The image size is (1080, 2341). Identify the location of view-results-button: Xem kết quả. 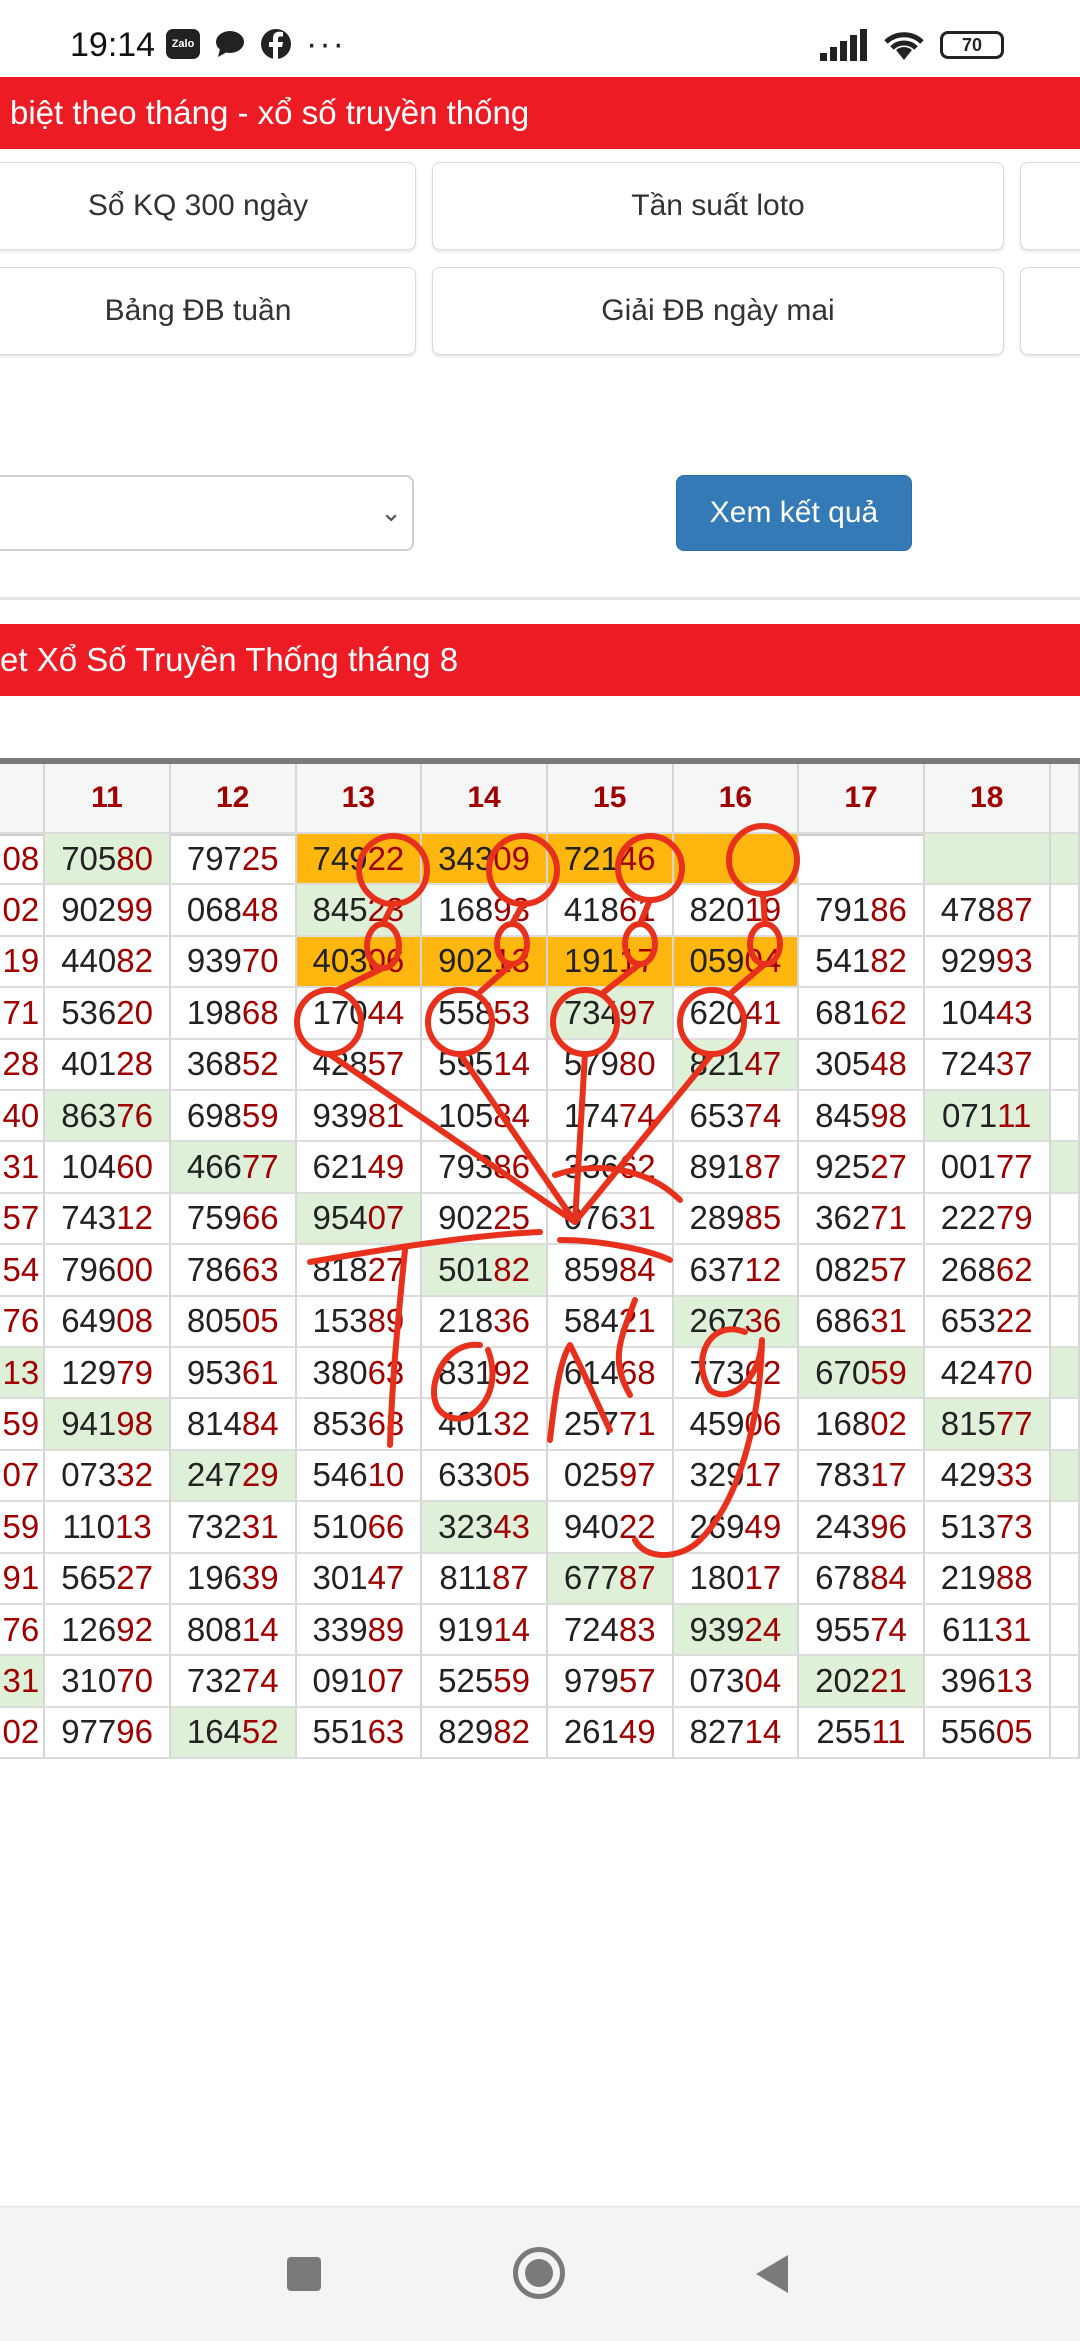
(794, 513).